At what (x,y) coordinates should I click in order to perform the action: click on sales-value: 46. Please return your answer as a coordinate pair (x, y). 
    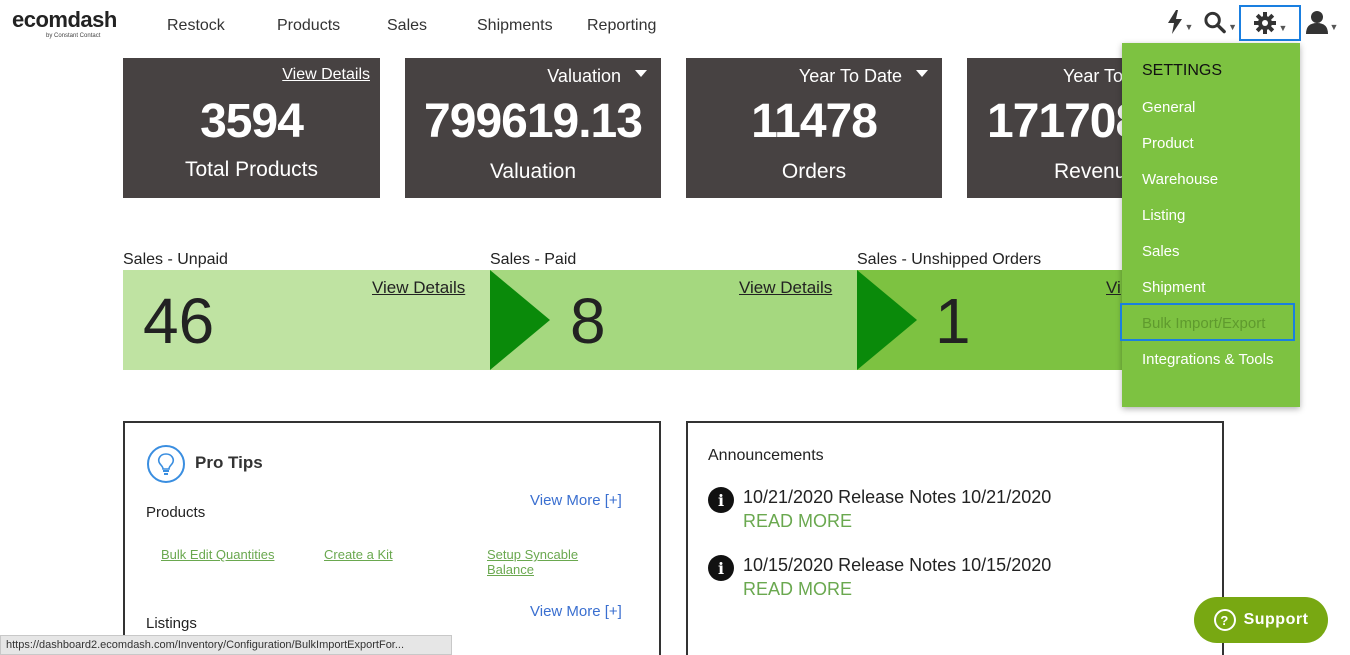
    Looking at the image, I should click on (179, 321).